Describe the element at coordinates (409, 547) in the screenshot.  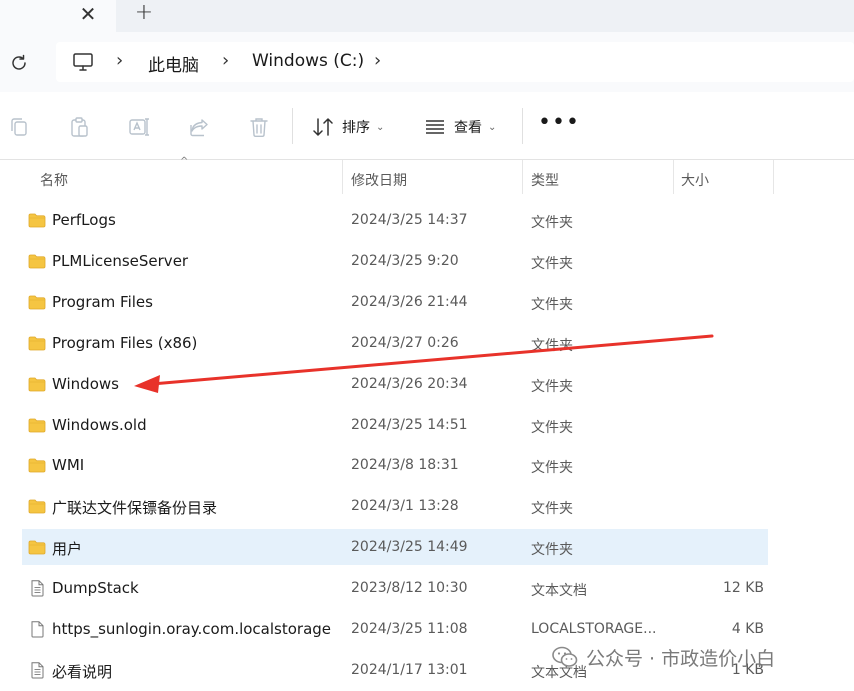
I see `file-modified-date: 2024/3/25 14:49` at that location.